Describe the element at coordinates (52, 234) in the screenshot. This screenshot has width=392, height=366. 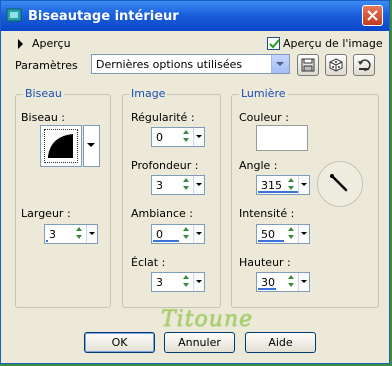
I see `width-value: 3` at that location.